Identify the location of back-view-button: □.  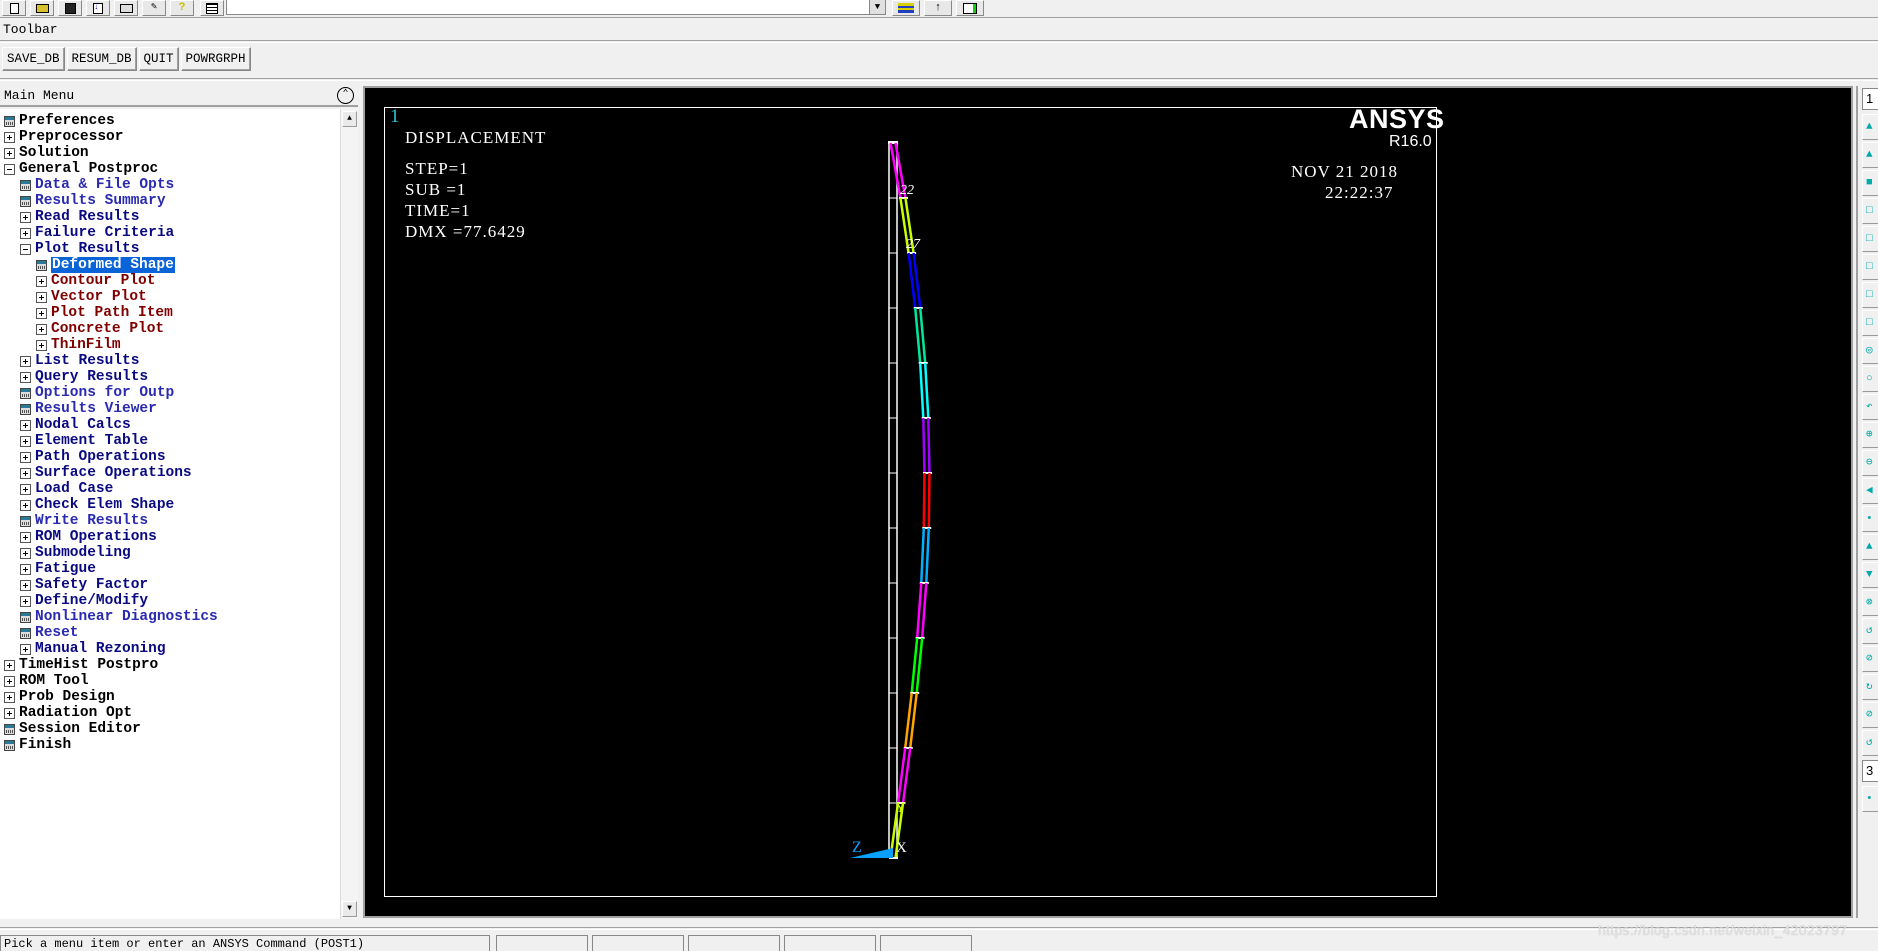
(1870, 211).